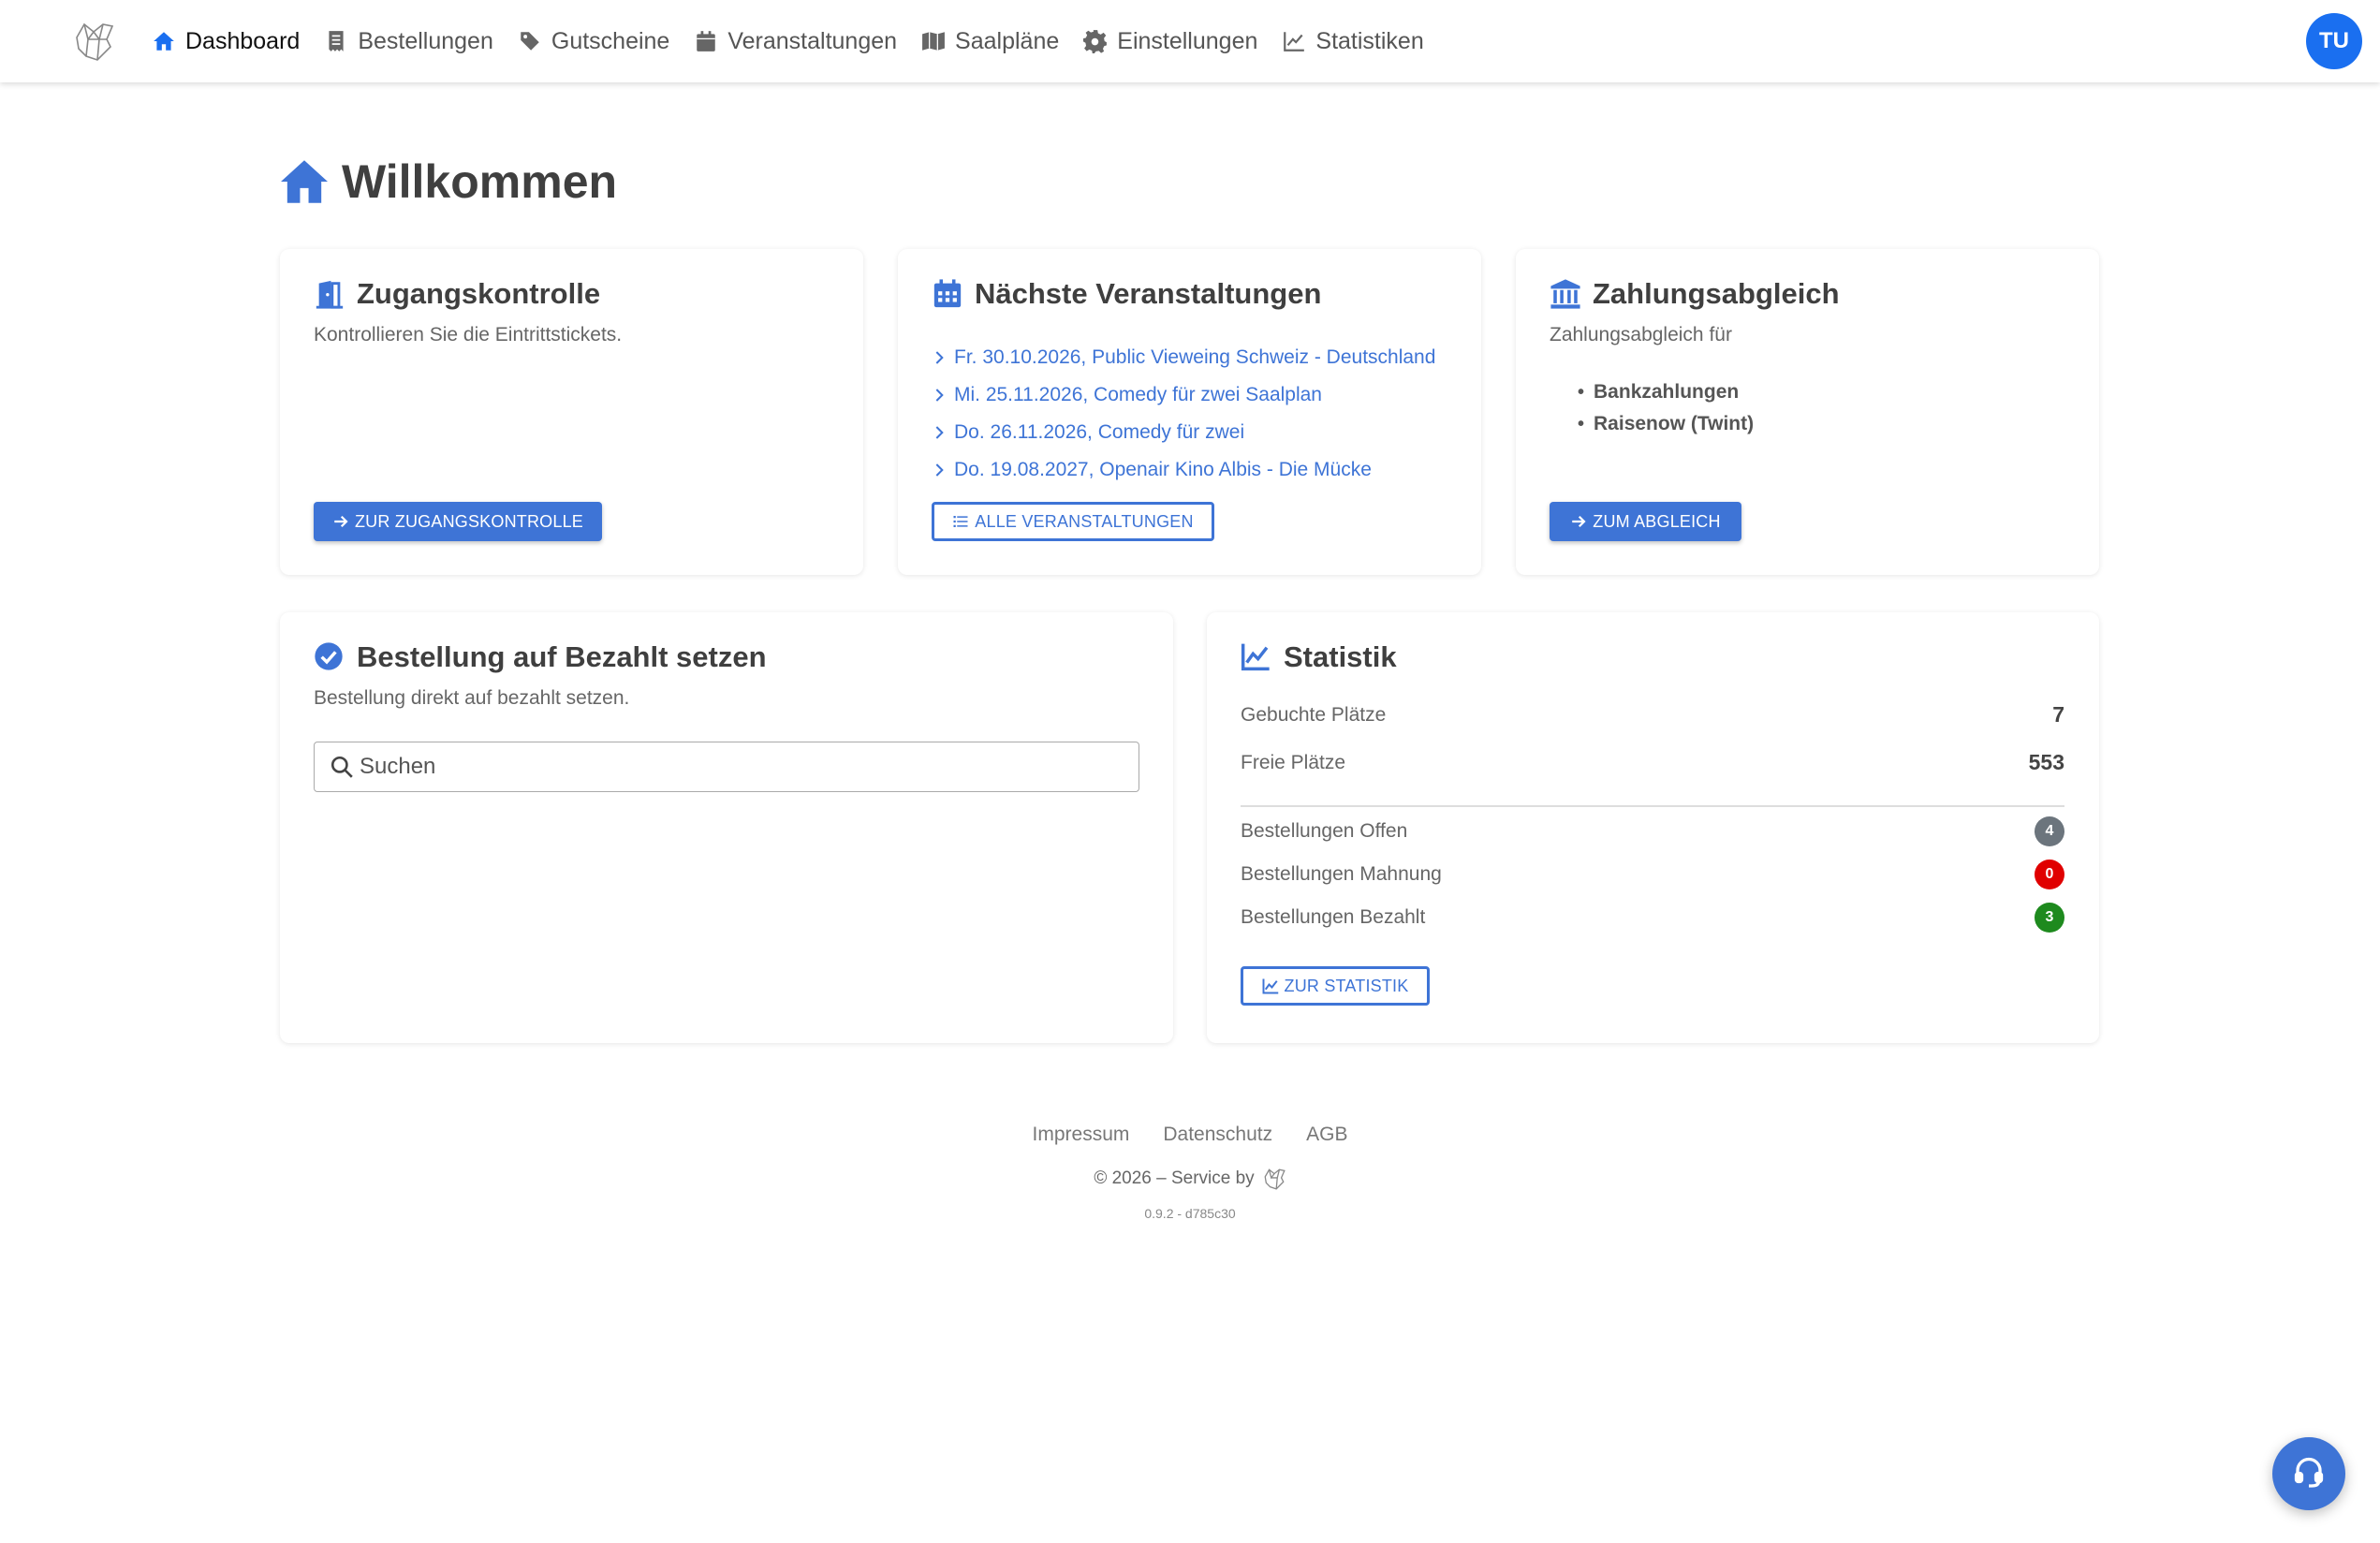 The height and width of the screenshot is (1543, 2380). I want to click on event-link-text: Do. 26.11.2026, Comedy für zwei, so click(1099, 432).